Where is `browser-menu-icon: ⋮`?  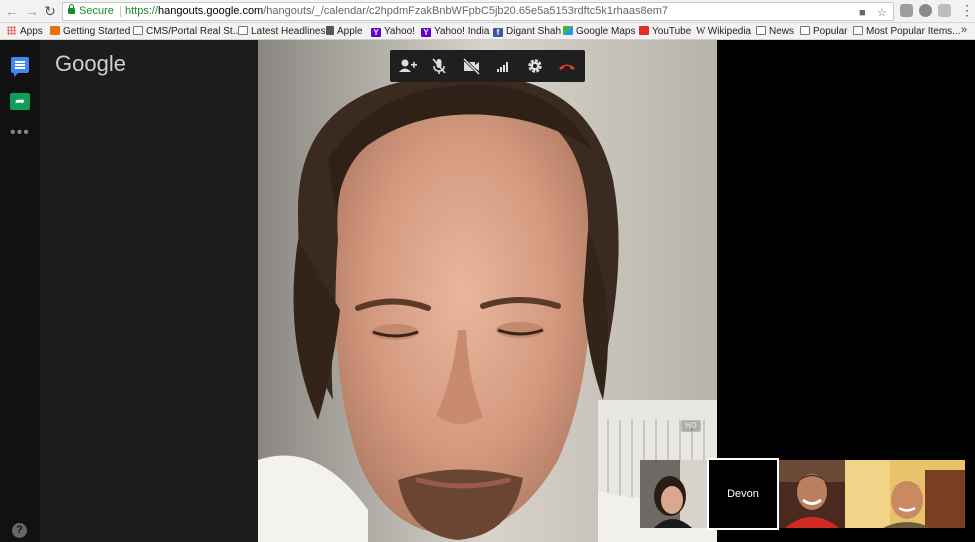
browser-menu-icon: ⋮ is located at coordinates (967, 10).